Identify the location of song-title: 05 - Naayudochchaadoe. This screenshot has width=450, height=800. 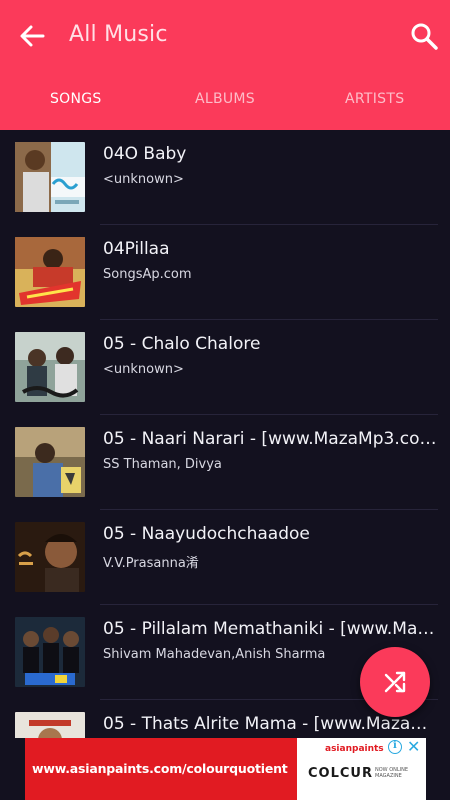
(206, 534).